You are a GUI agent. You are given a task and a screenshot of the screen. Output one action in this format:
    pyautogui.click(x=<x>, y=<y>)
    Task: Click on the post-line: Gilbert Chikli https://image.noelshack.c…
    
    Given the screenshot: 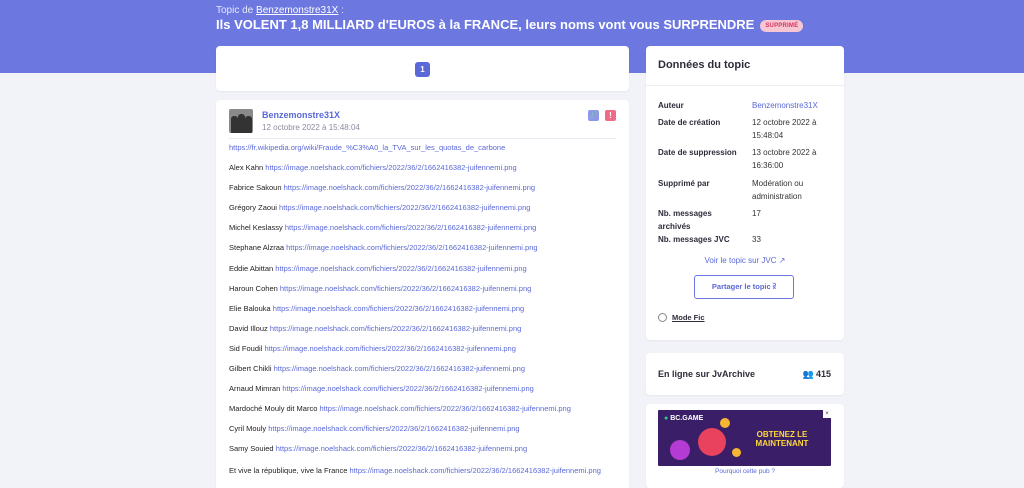 What is the action you would take?
    pyautogui.click(x=377, y=369)
    